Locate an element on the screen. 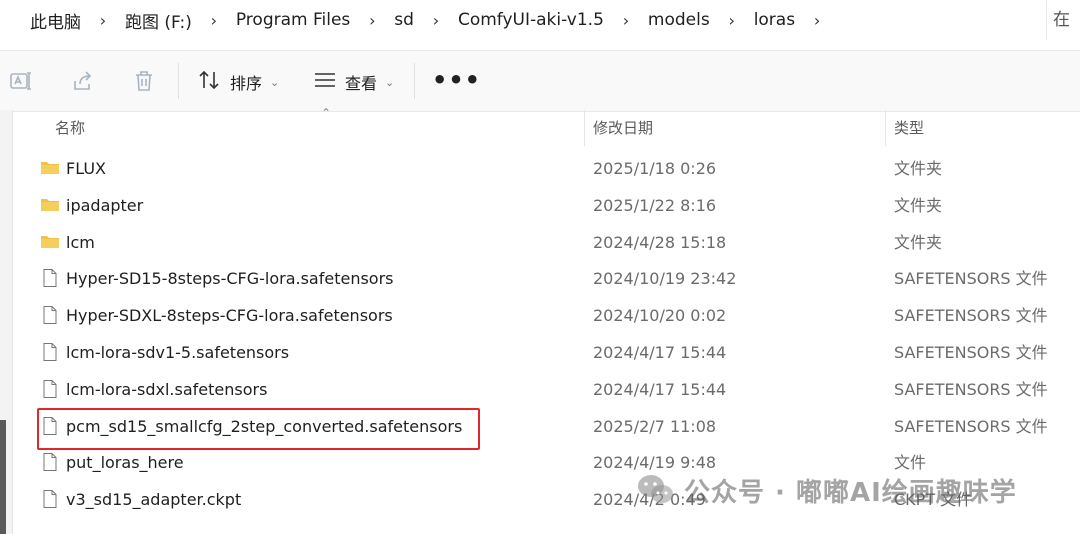  wechat-logo-icon is located at coordinates (655, 490).